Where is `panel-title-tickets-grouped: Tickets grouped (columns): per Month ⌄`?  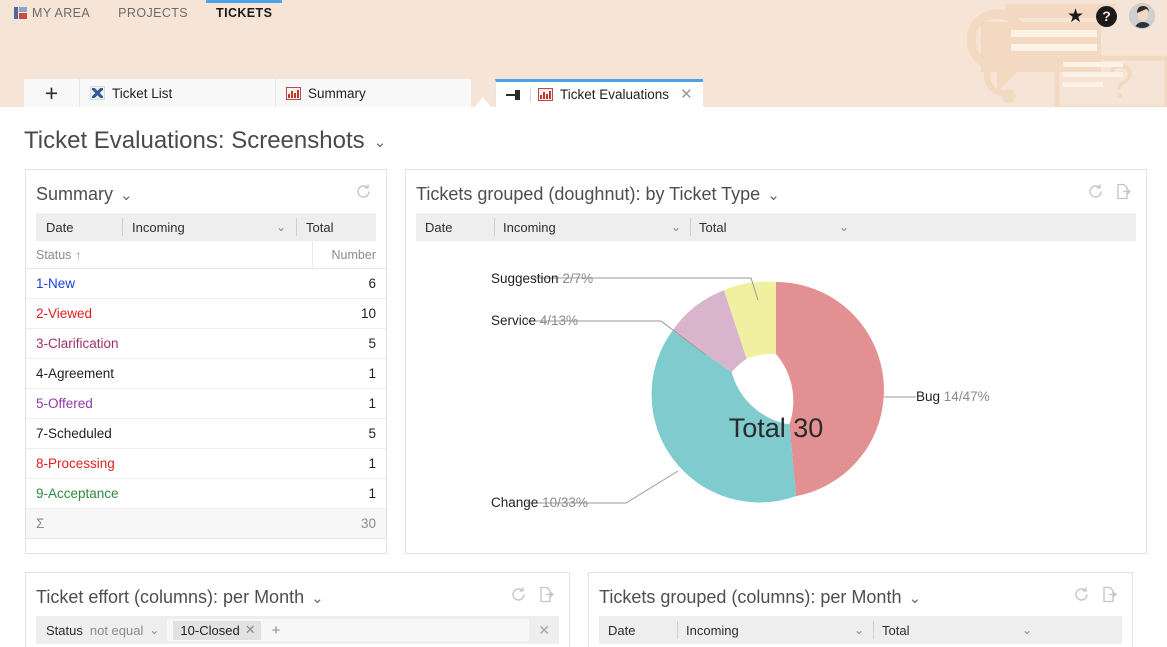 panel-title-tickets-grouped: Tickets grouped (columns): per Month ⌄ is located at coordinates (760, 597).